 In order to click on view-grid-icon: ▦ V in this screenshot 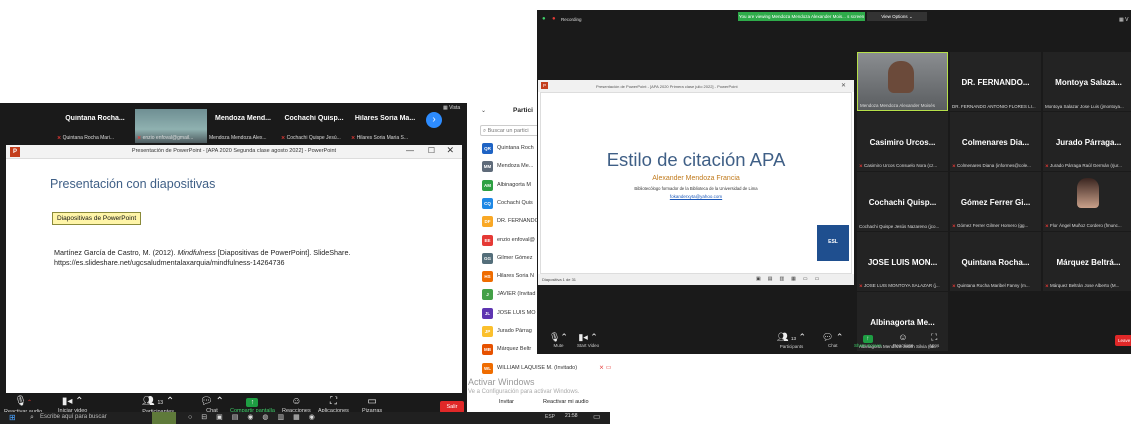, I will do `click(1123, 20)`.